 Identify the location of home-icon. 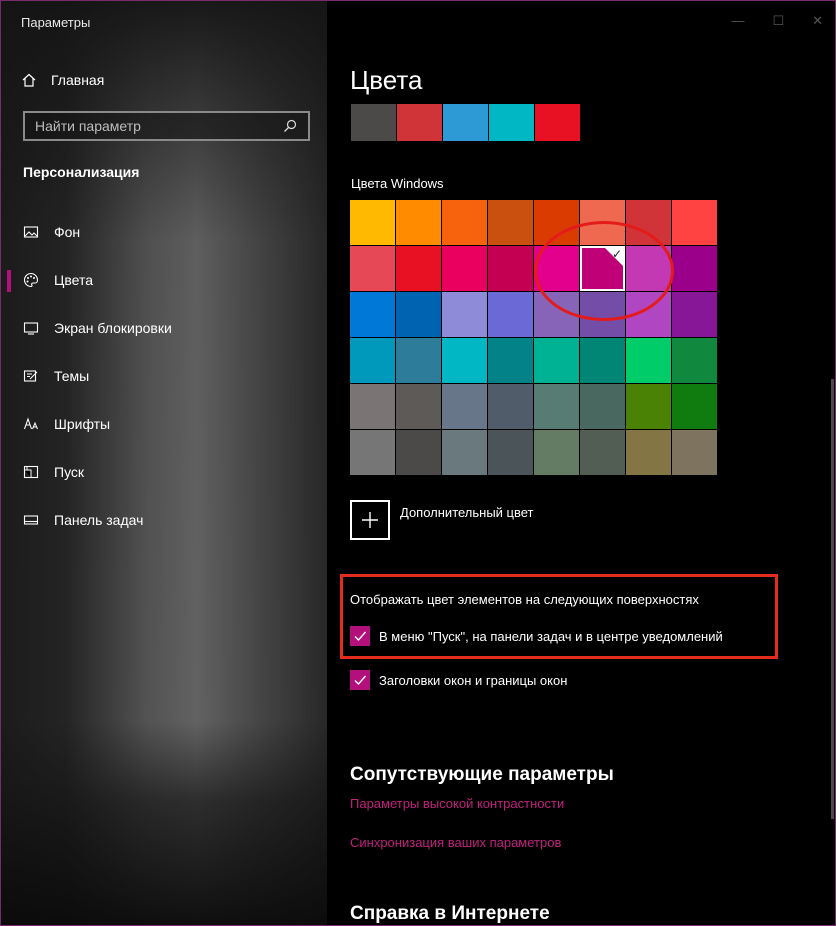
(29, 80).